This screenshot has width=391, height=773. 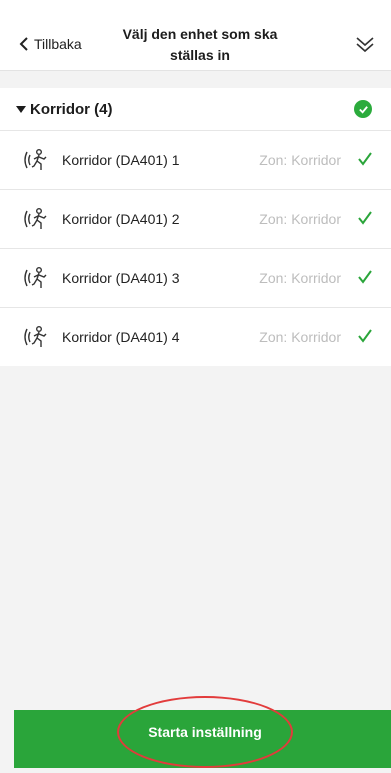 What do you see at coordinates (121, 160) in the screenshot?
I see `device-name: Korridor (DA401) 1` at bounding box center [121, 160].